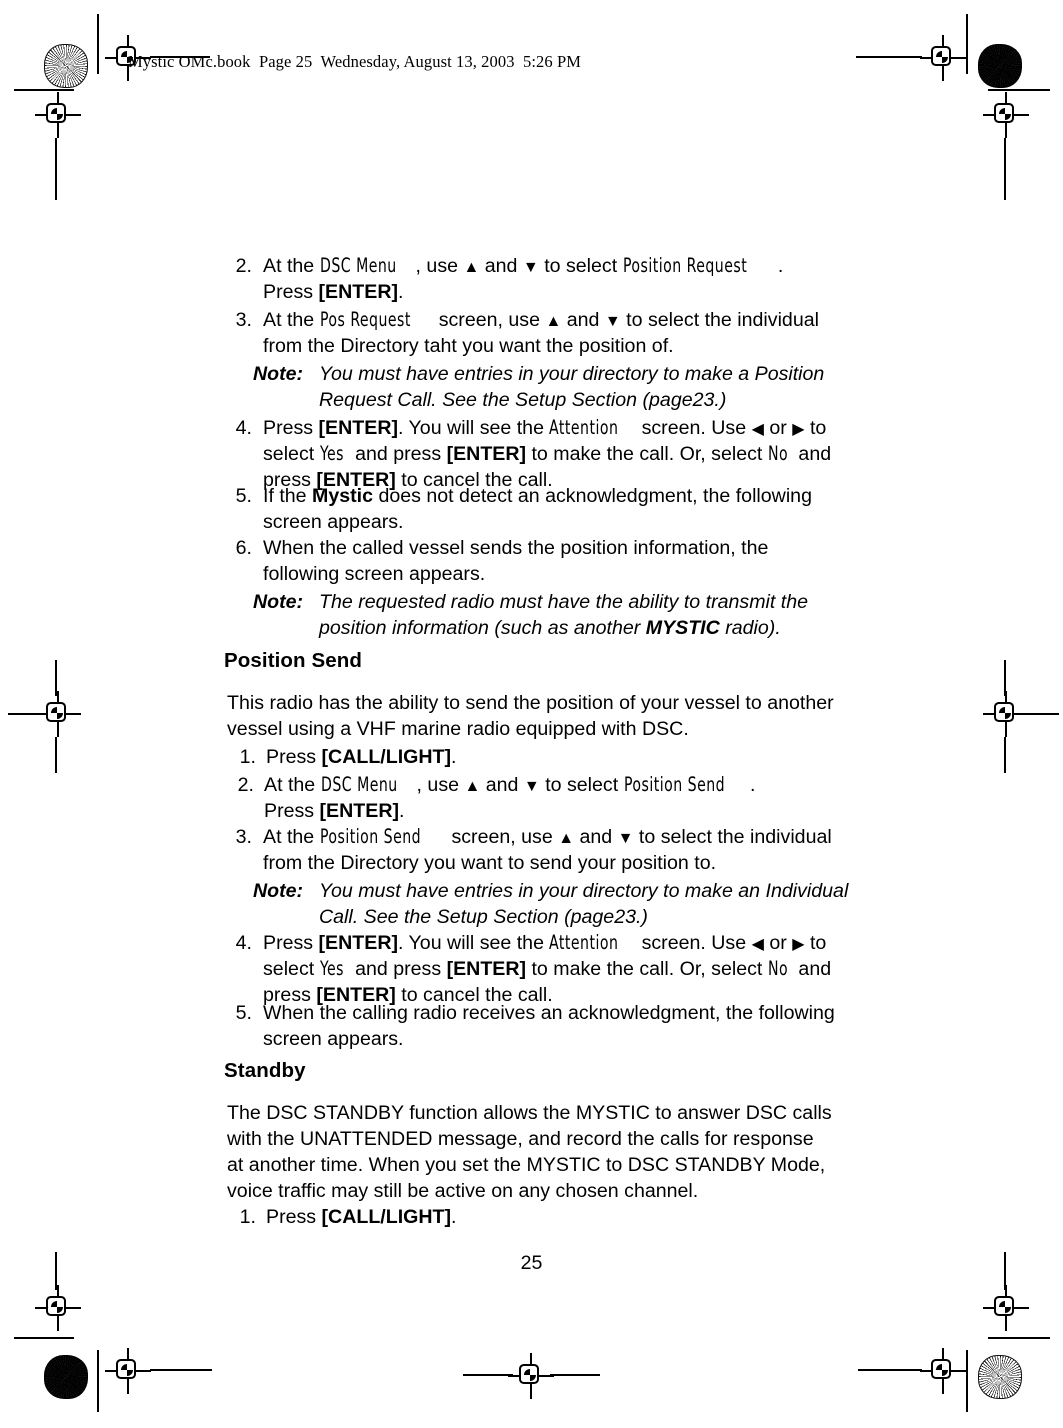 The width and height of the screenshot is (1063, 1428). I want to click on trim-rule-top-right-vertical, so click(967, 44).